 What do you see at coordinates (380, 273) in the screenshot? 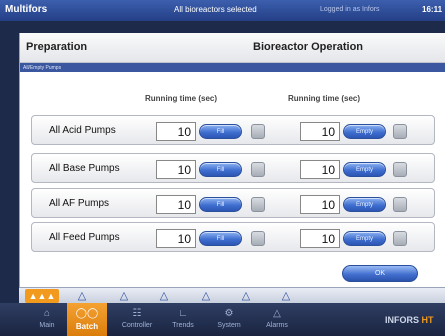
I see `ok-button: OK` at bounding box center [380, 273].